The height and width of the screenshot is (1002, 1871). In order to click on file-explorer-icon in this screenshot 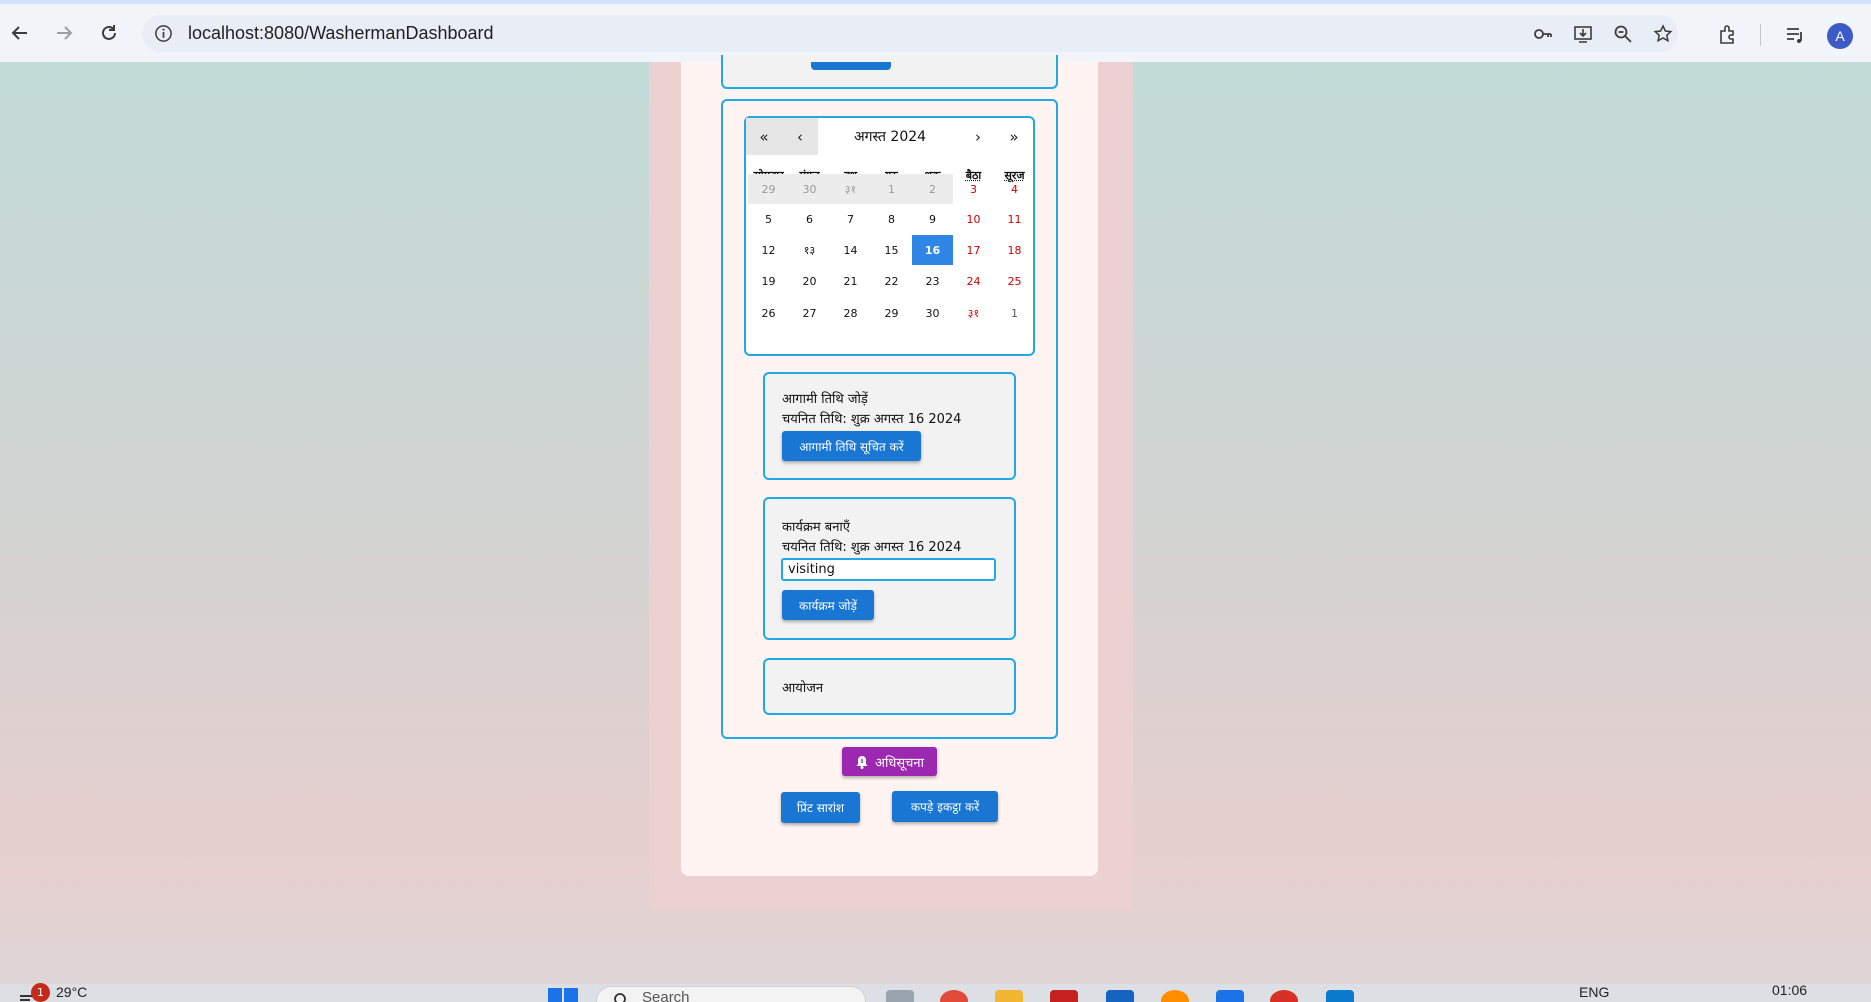, I will do `click(1009, 996)`.